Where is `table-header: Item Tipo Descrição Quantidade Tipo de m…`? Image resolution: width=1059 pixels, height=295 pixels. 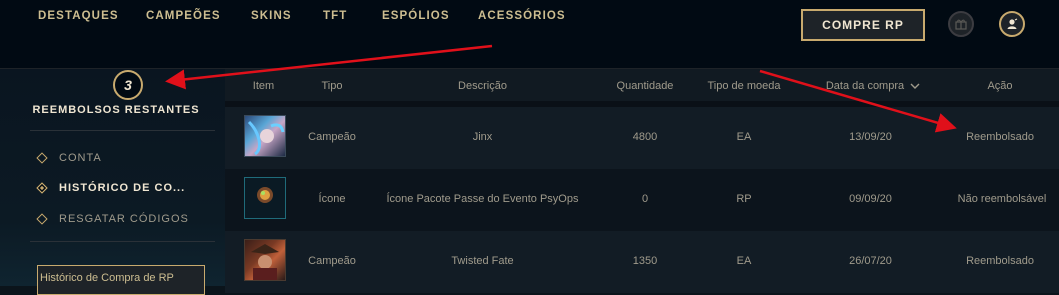
table-header: Item Tipo Descrição Quantidade Tipo de m… is located at coordinates (642, 85).